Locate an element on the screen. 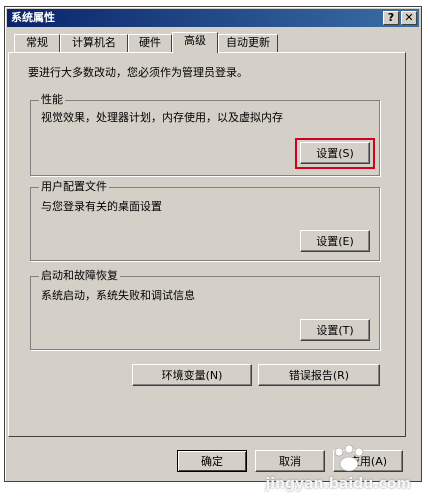  tab-general: 常规 is located at coordinates (37, 43).